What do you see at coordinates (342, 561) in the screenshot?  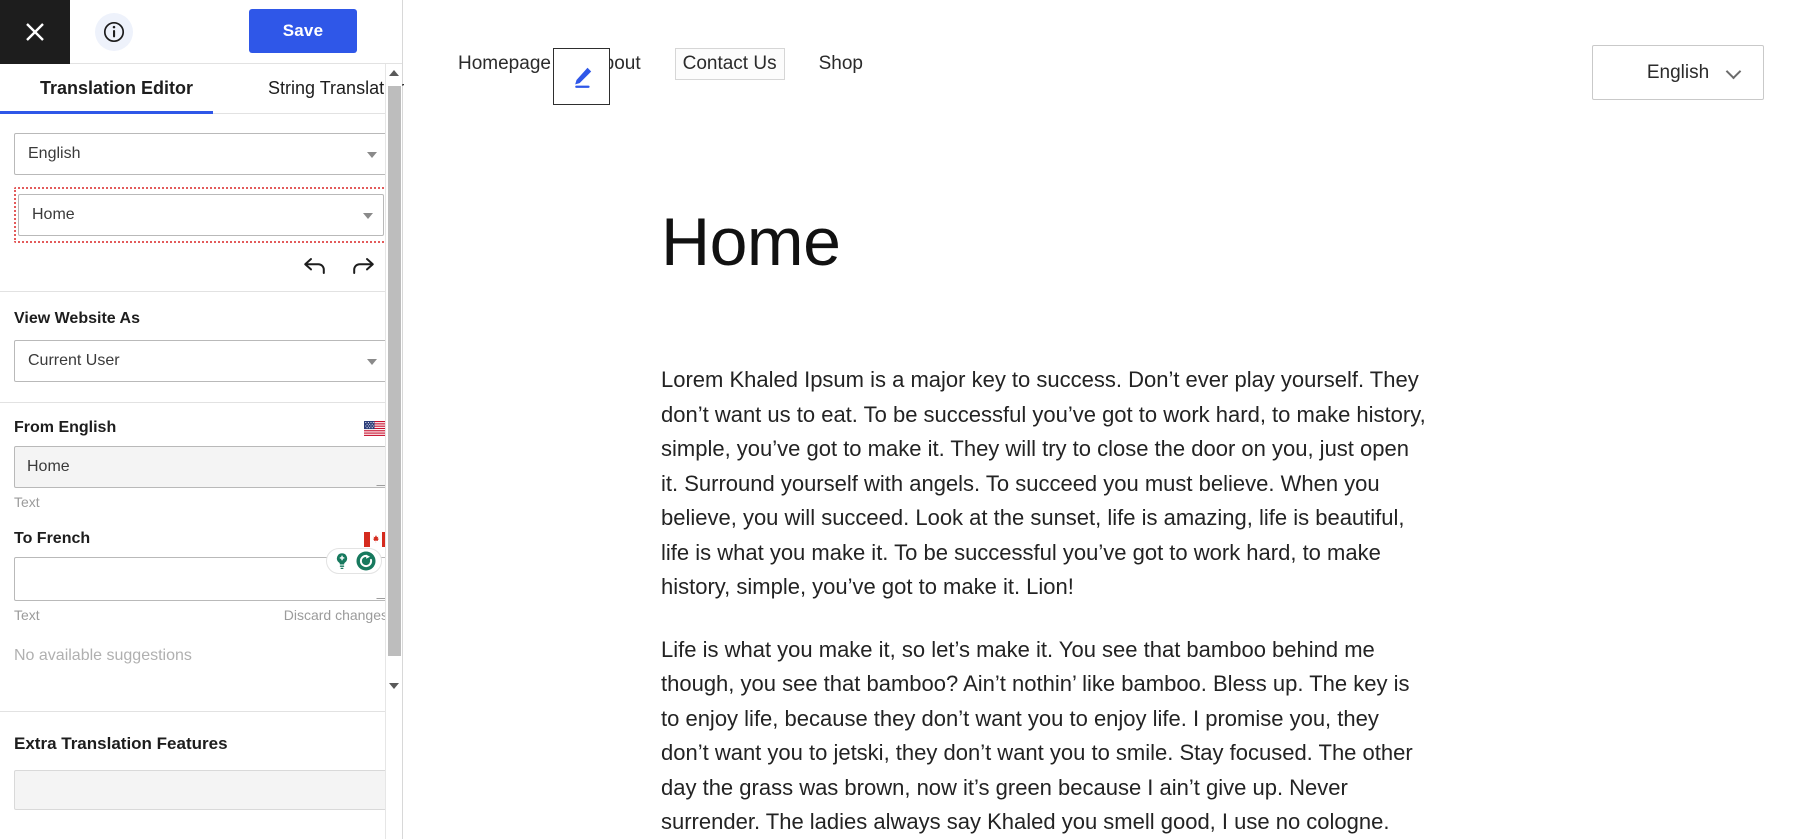 I see `lightbulb-icon` at bounding box center [342, 561].